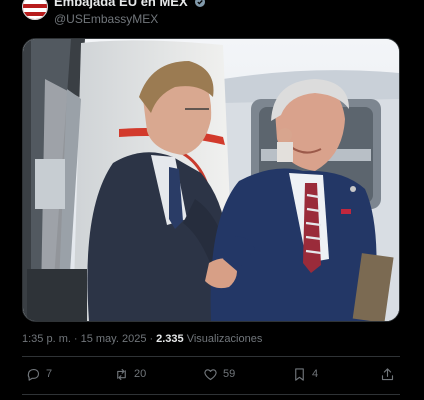  I want to click on bookmark-icon, so click(299, 374).